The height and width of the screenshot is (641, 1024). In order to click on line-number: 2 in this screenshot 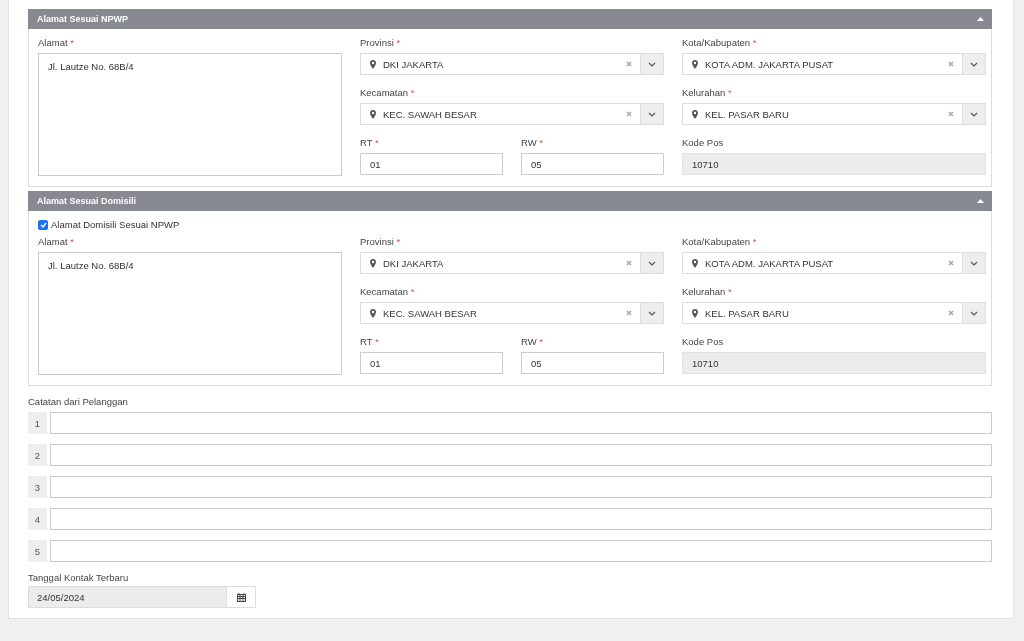, I will do `click(37, 455)`.